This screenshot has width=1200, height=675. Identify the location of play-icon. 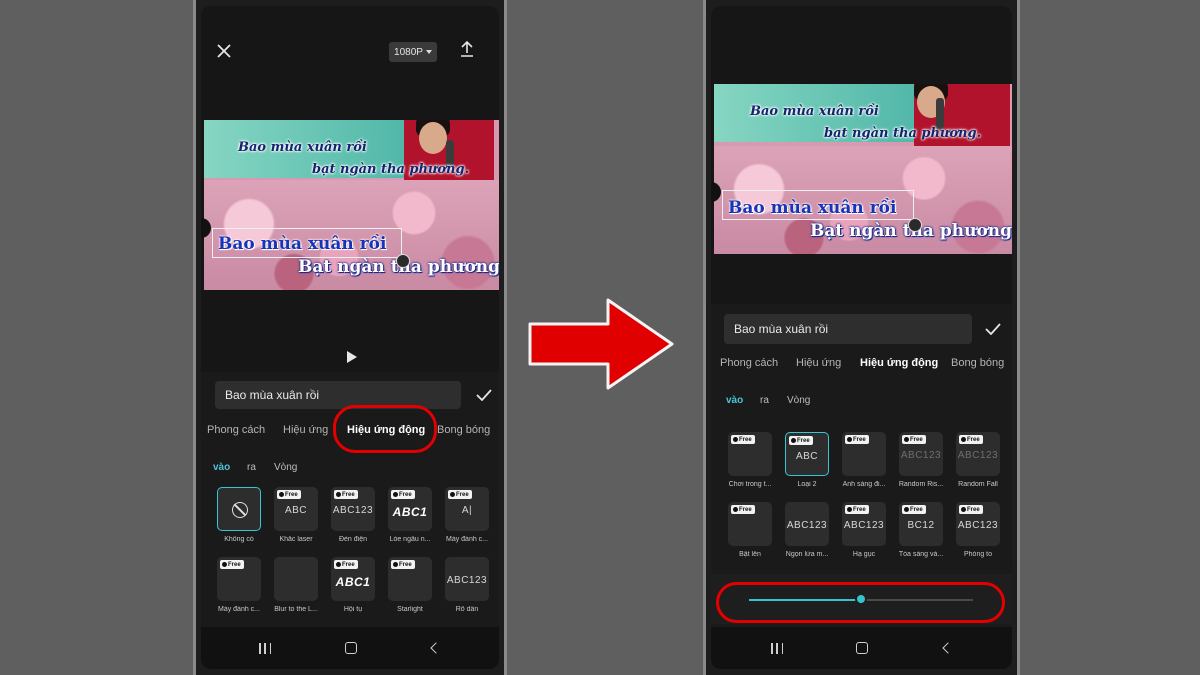
(352, 357).